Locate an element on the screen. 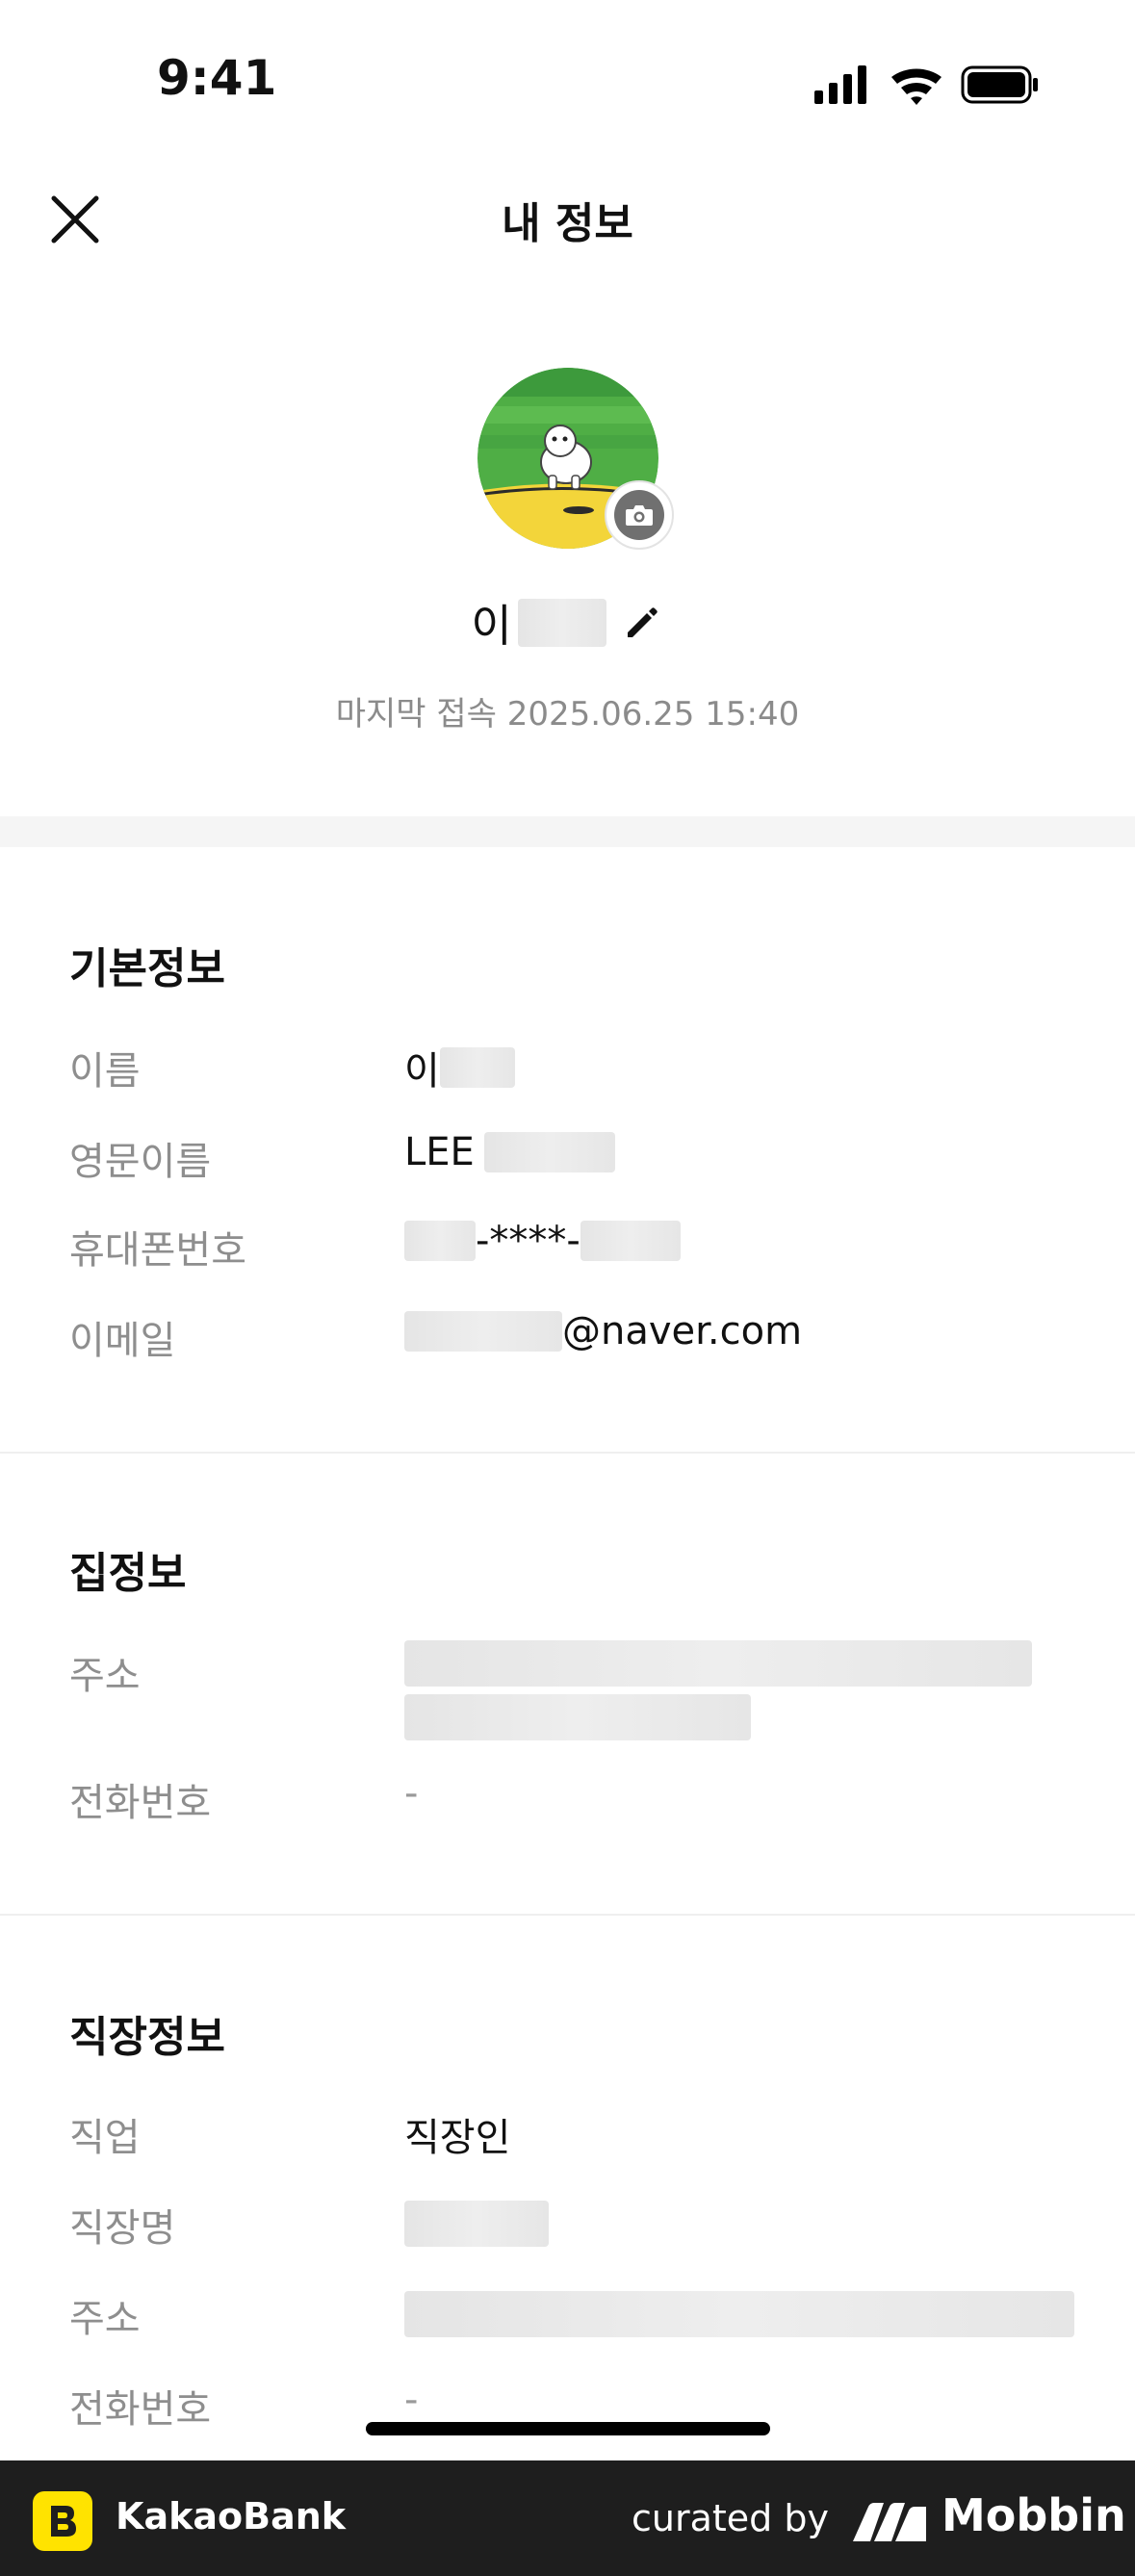 This screenshot has width=1135, height=2576. wifi-icon is located at coordinates (916, 86).